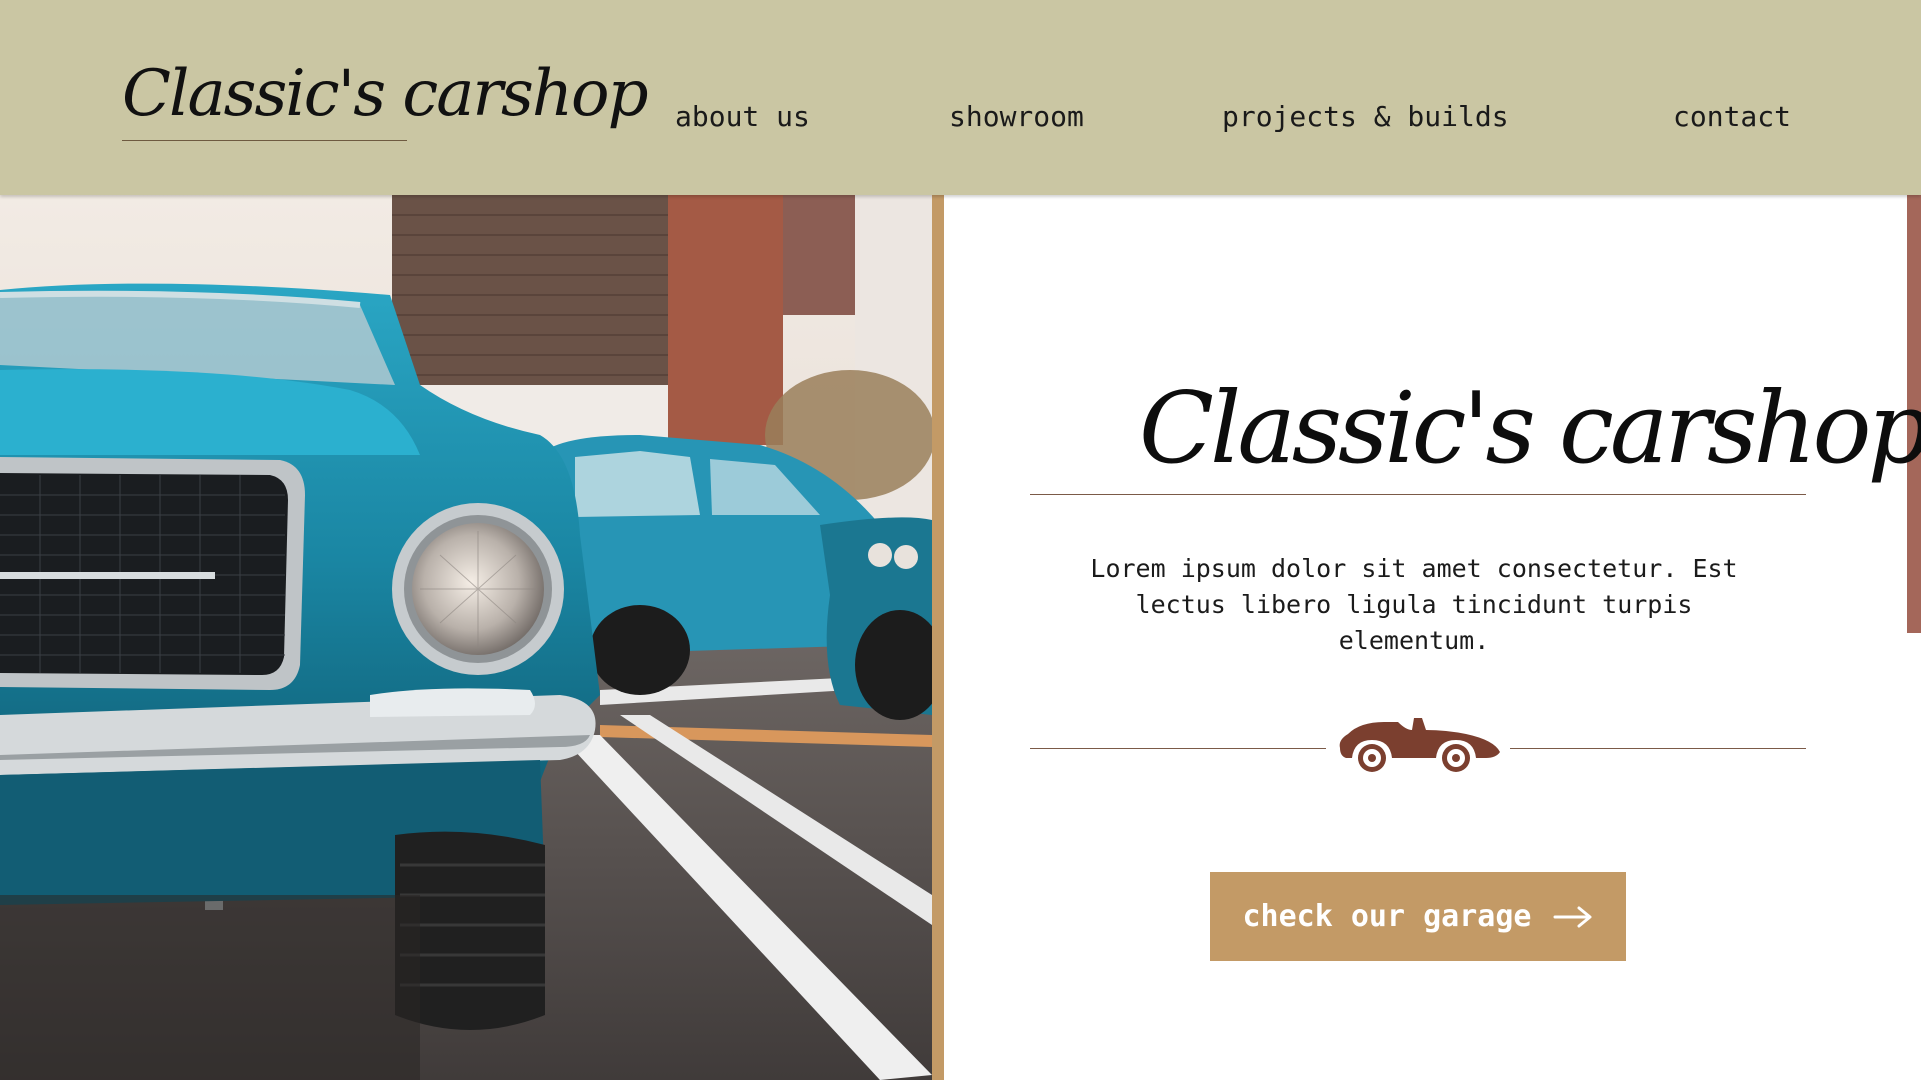 The height and width of the screenshot is (1080, 1921). What do you see at coordinates (938, 637) in the screenshot?
I see `photo-border` at bounding box center [938, 637].